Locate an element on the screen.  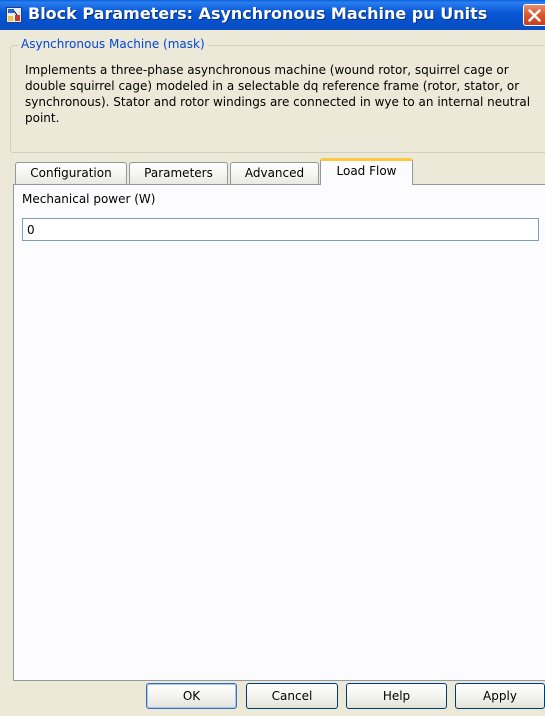
close-button is located at coordinates (534, 15).